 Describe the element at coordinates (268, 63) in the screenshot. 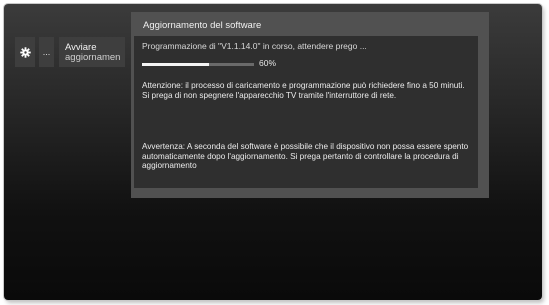

I see `progress-percent: 60%` at that location.